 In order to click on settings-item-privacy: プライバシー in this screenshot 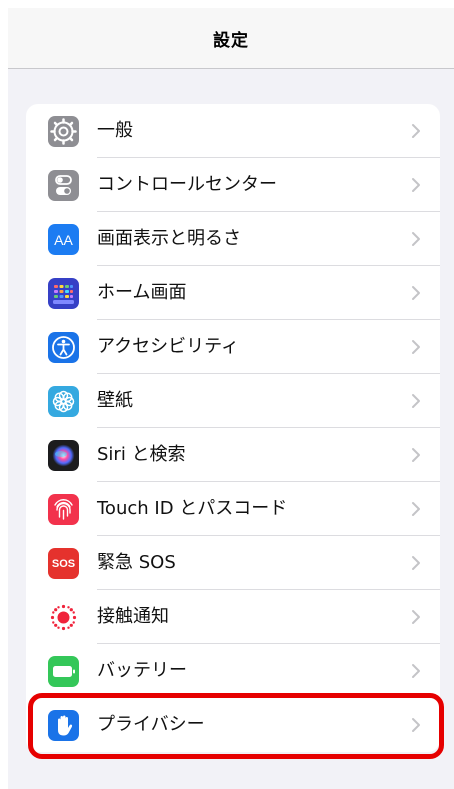, I will do `click(233, 725)`.